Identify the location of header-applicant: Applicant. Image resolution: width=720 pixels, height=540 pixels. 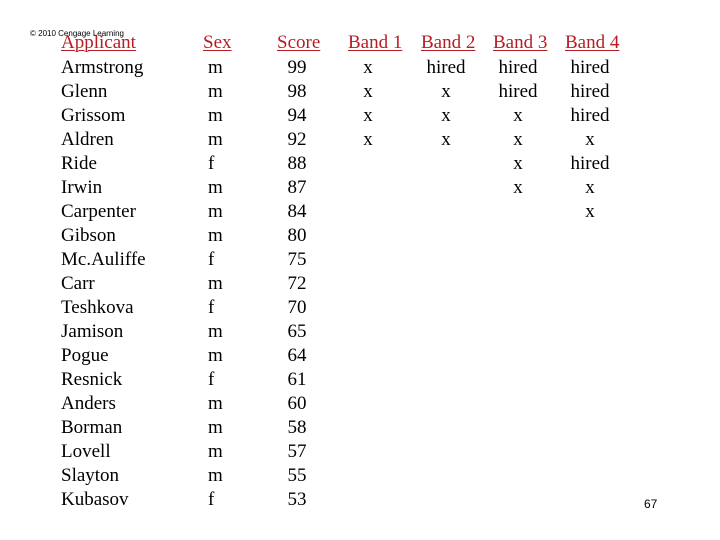
(98, 42).